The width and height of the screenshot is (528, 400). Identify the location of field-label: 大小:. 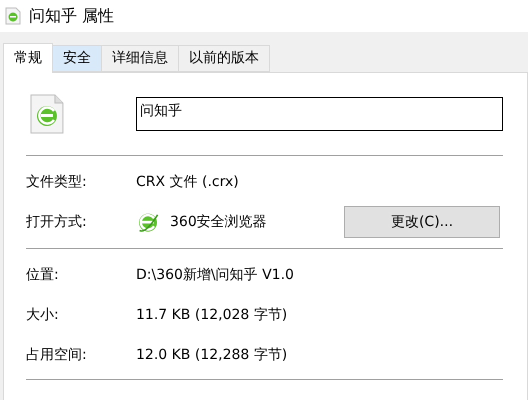
(43, 315).